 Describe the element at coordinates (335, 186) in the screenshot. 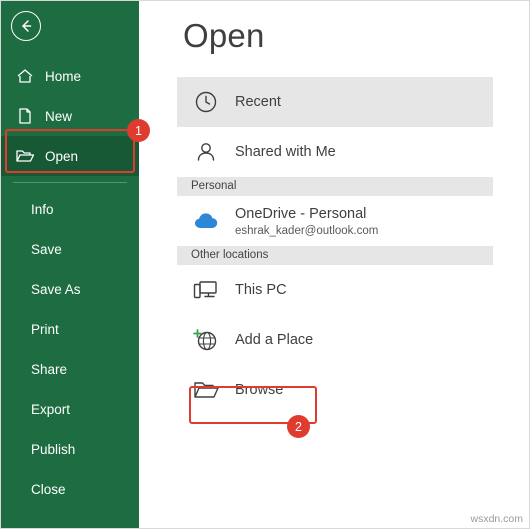

I see `group-label-personal: Personal` at that location.